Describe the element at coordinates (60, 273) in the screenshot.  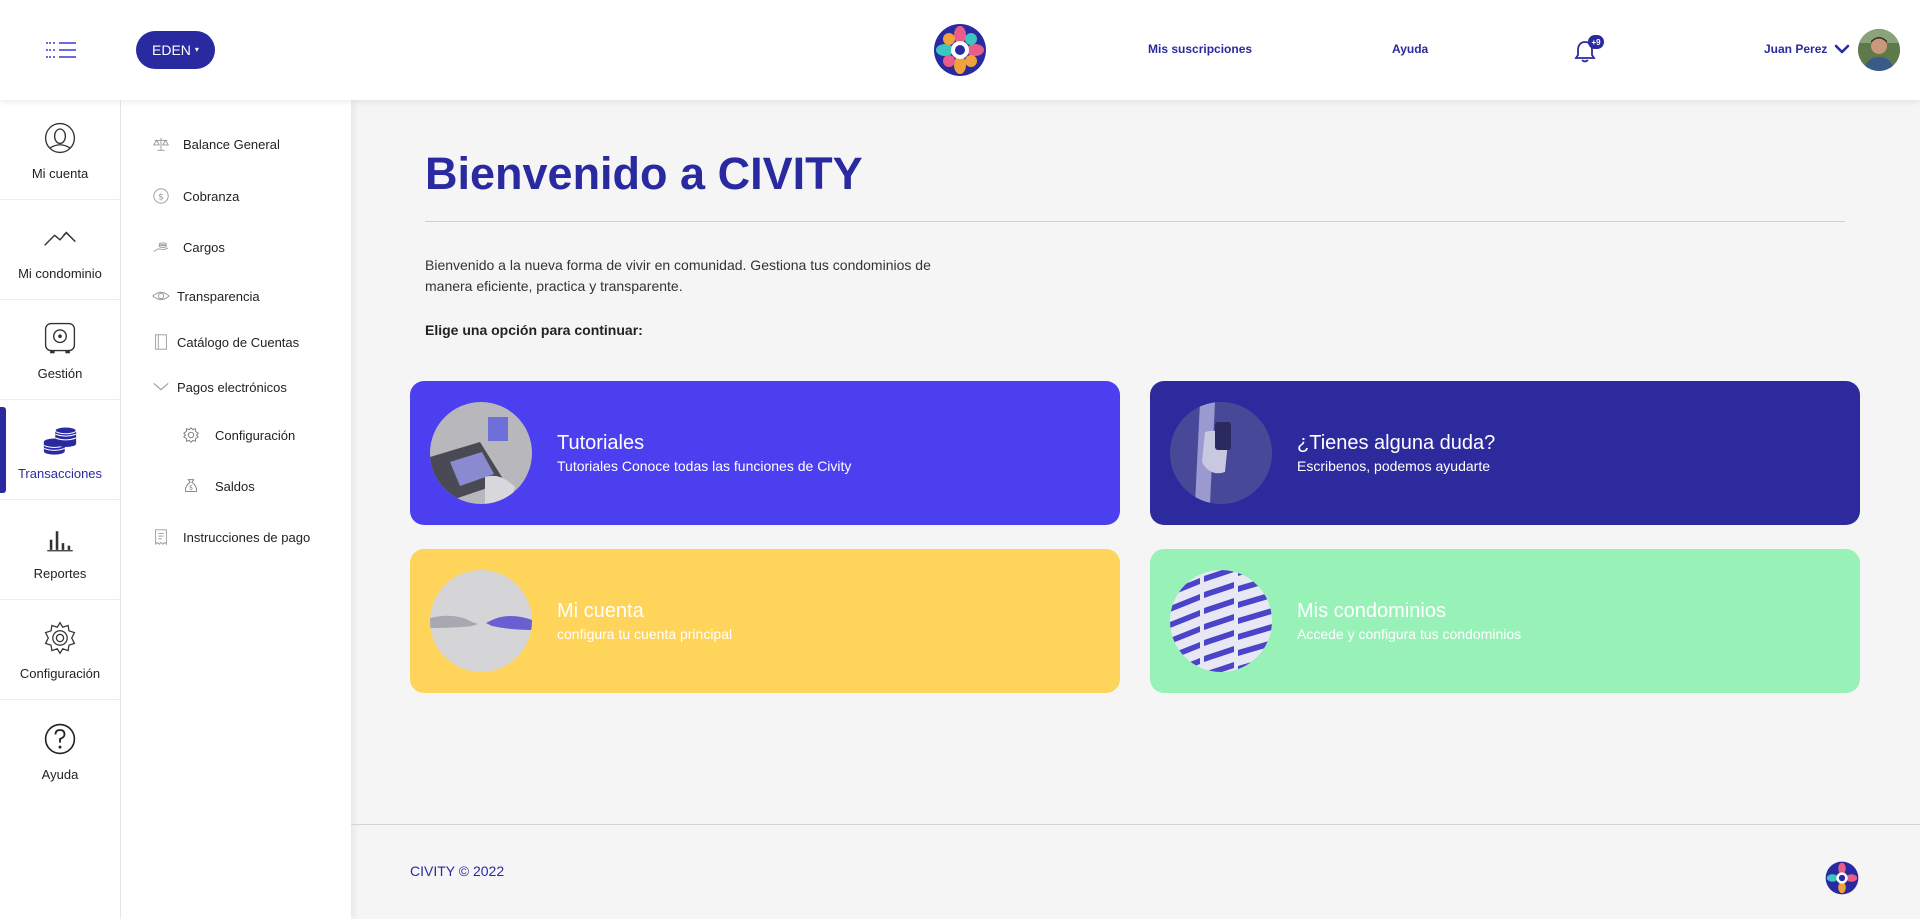
I see `rail-item-label: Mi condominio` at that location.